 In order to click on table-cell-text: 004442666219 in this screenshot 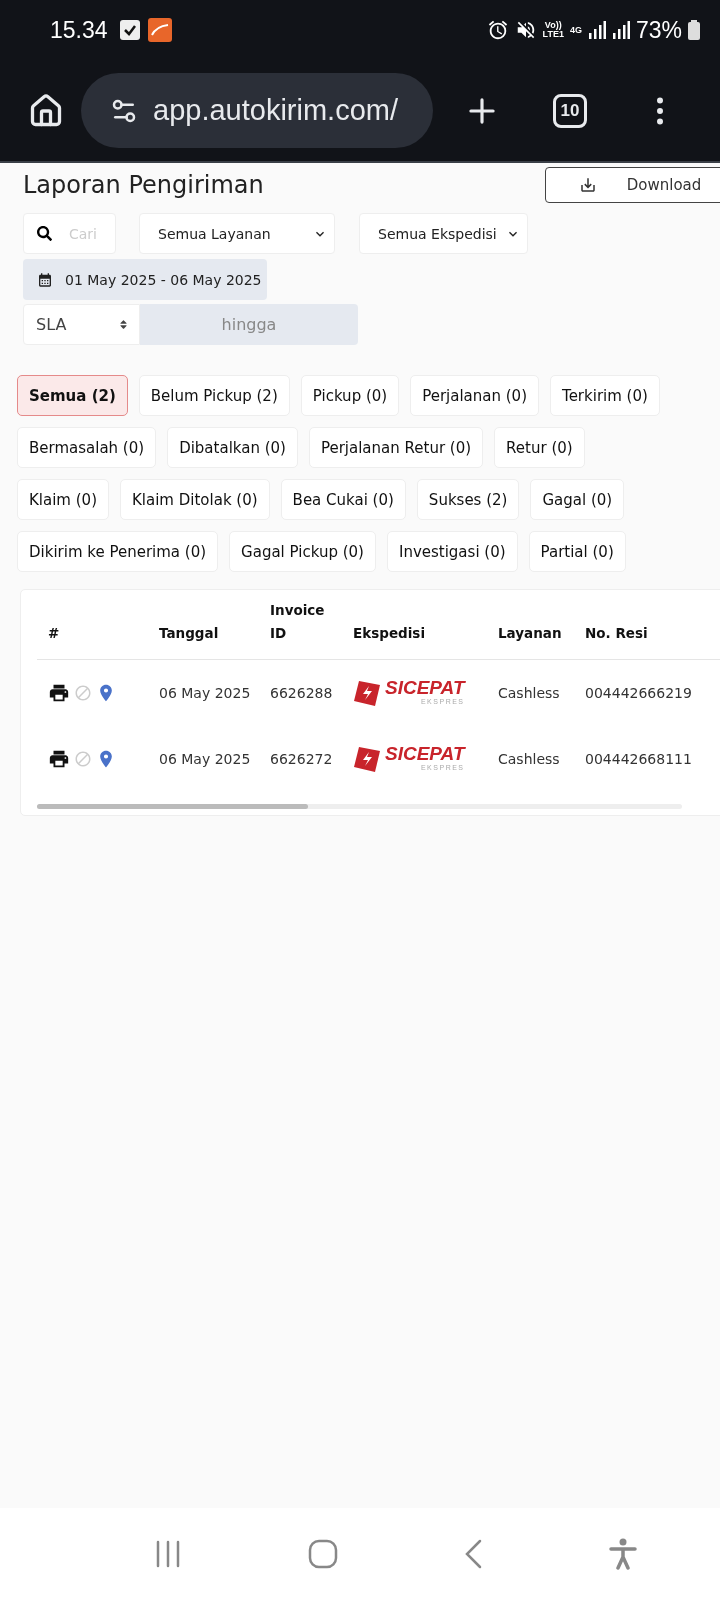, I will do `click(638, 693)`.